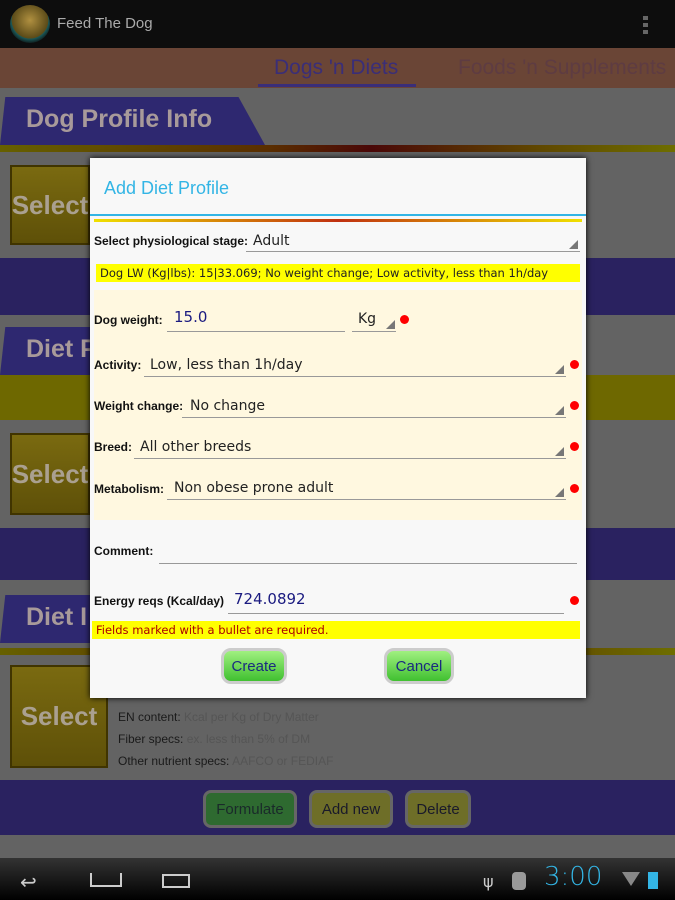  Describe the element at coordinates (351, 809) in the screenshot. I see `add-new-button: Add new` at that location.